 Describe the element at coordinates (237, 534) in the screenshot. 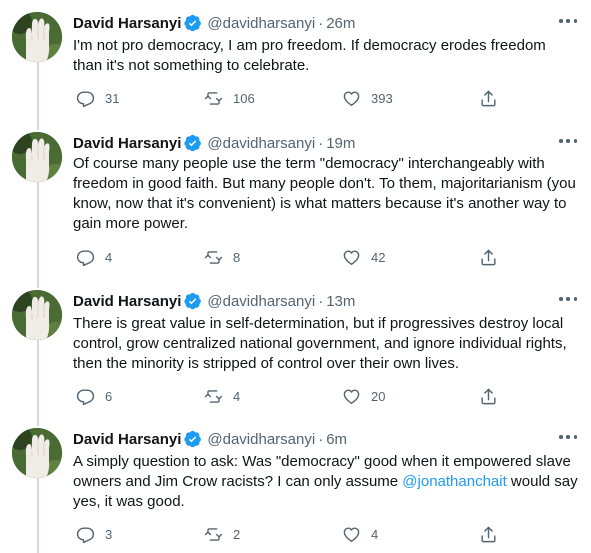

I see `retweet-count: 2` at that location.